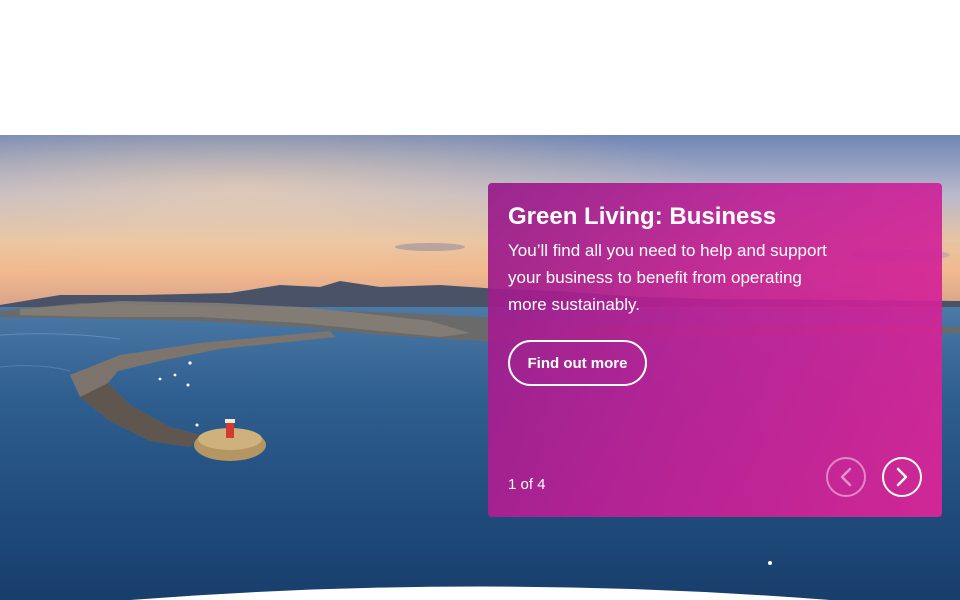 This screenshot has width=960, height=600. I want to click on slide-counter: 1 of 4, so click(527, 484).